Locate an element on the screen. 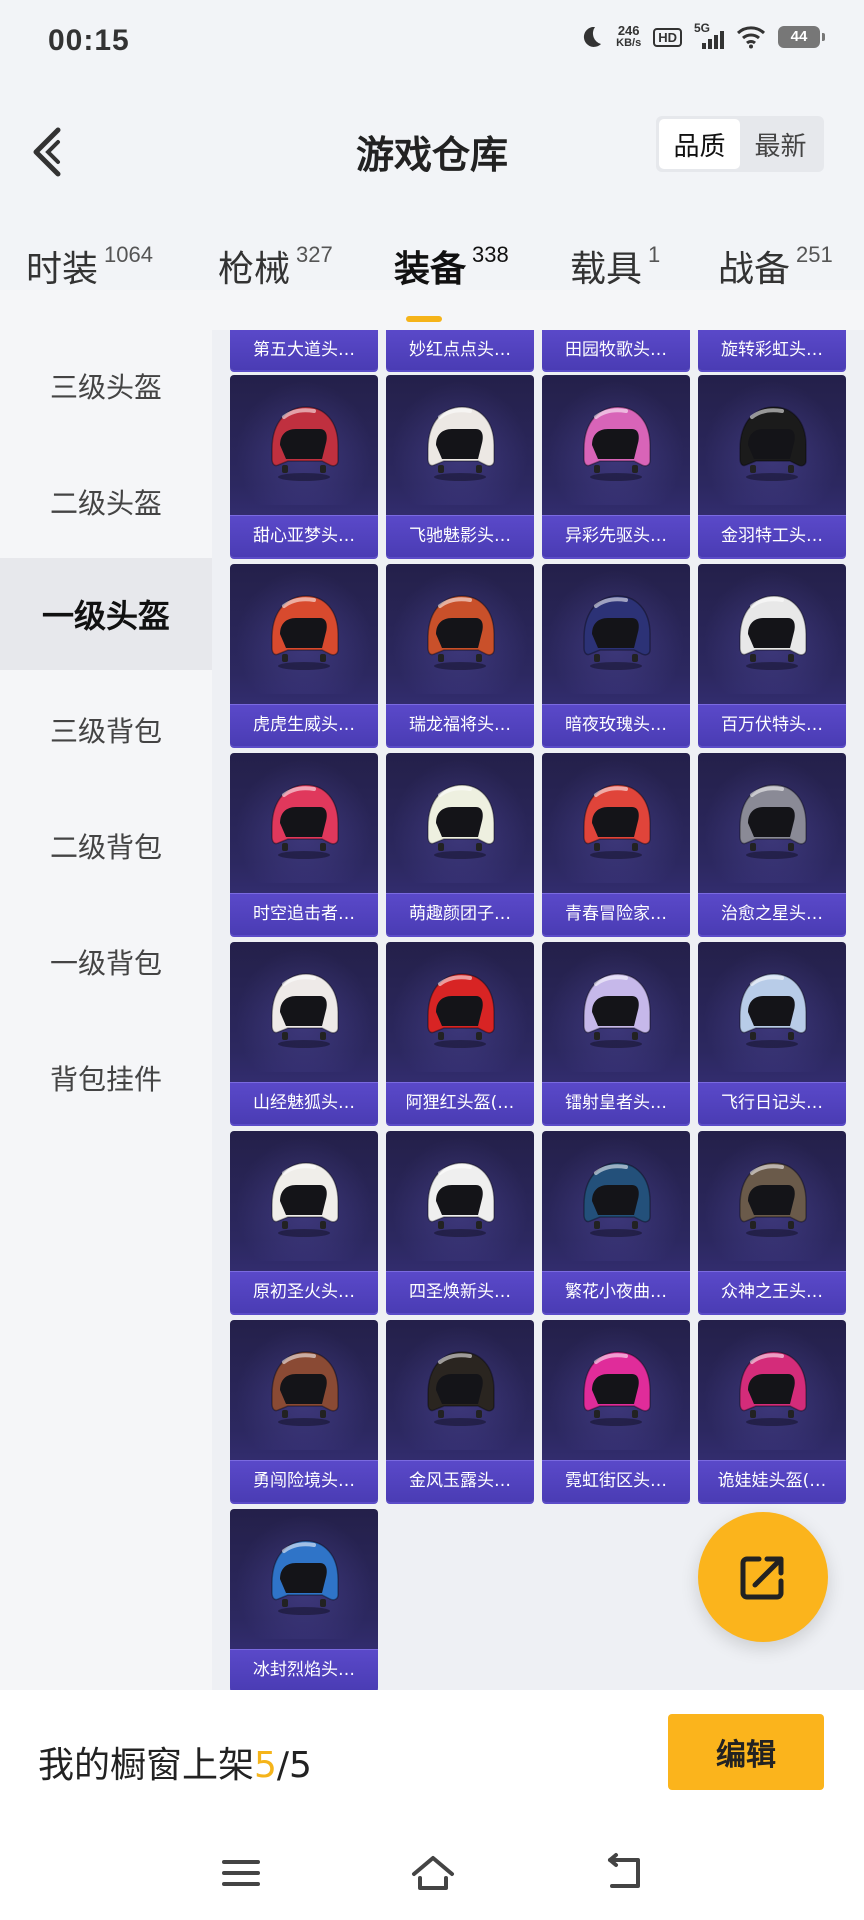 This screenshot has height=1920, width=864. share-button is located at coordinates (763, 1577).